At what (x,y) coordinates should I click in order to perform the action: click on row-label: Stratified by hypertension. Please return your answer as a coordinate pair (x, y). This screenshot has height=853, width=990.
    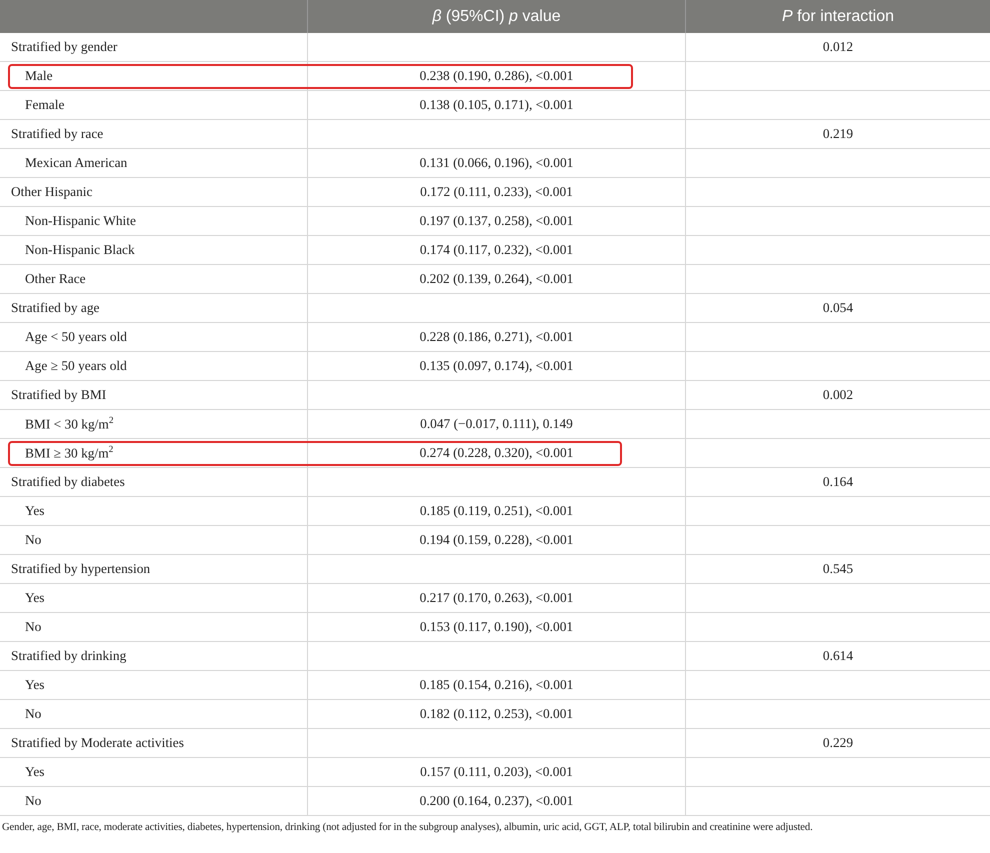
    Looking at the image, I should click on (80, 569).